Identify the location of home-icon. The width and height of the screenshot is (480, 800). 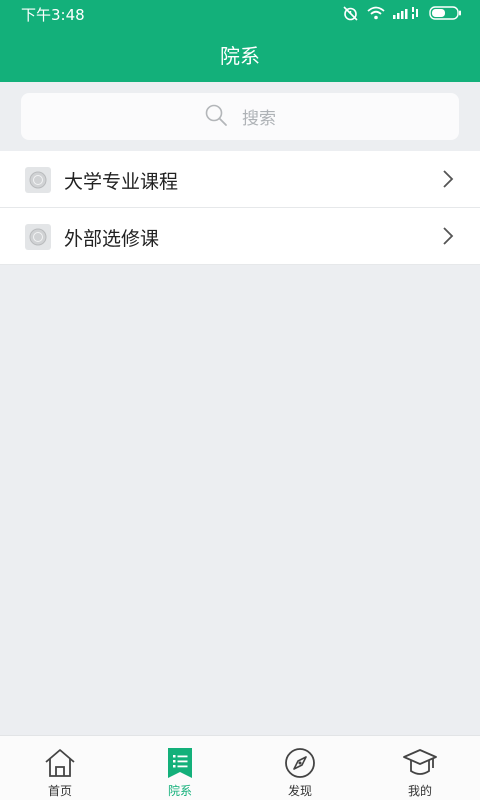
(60, 763).